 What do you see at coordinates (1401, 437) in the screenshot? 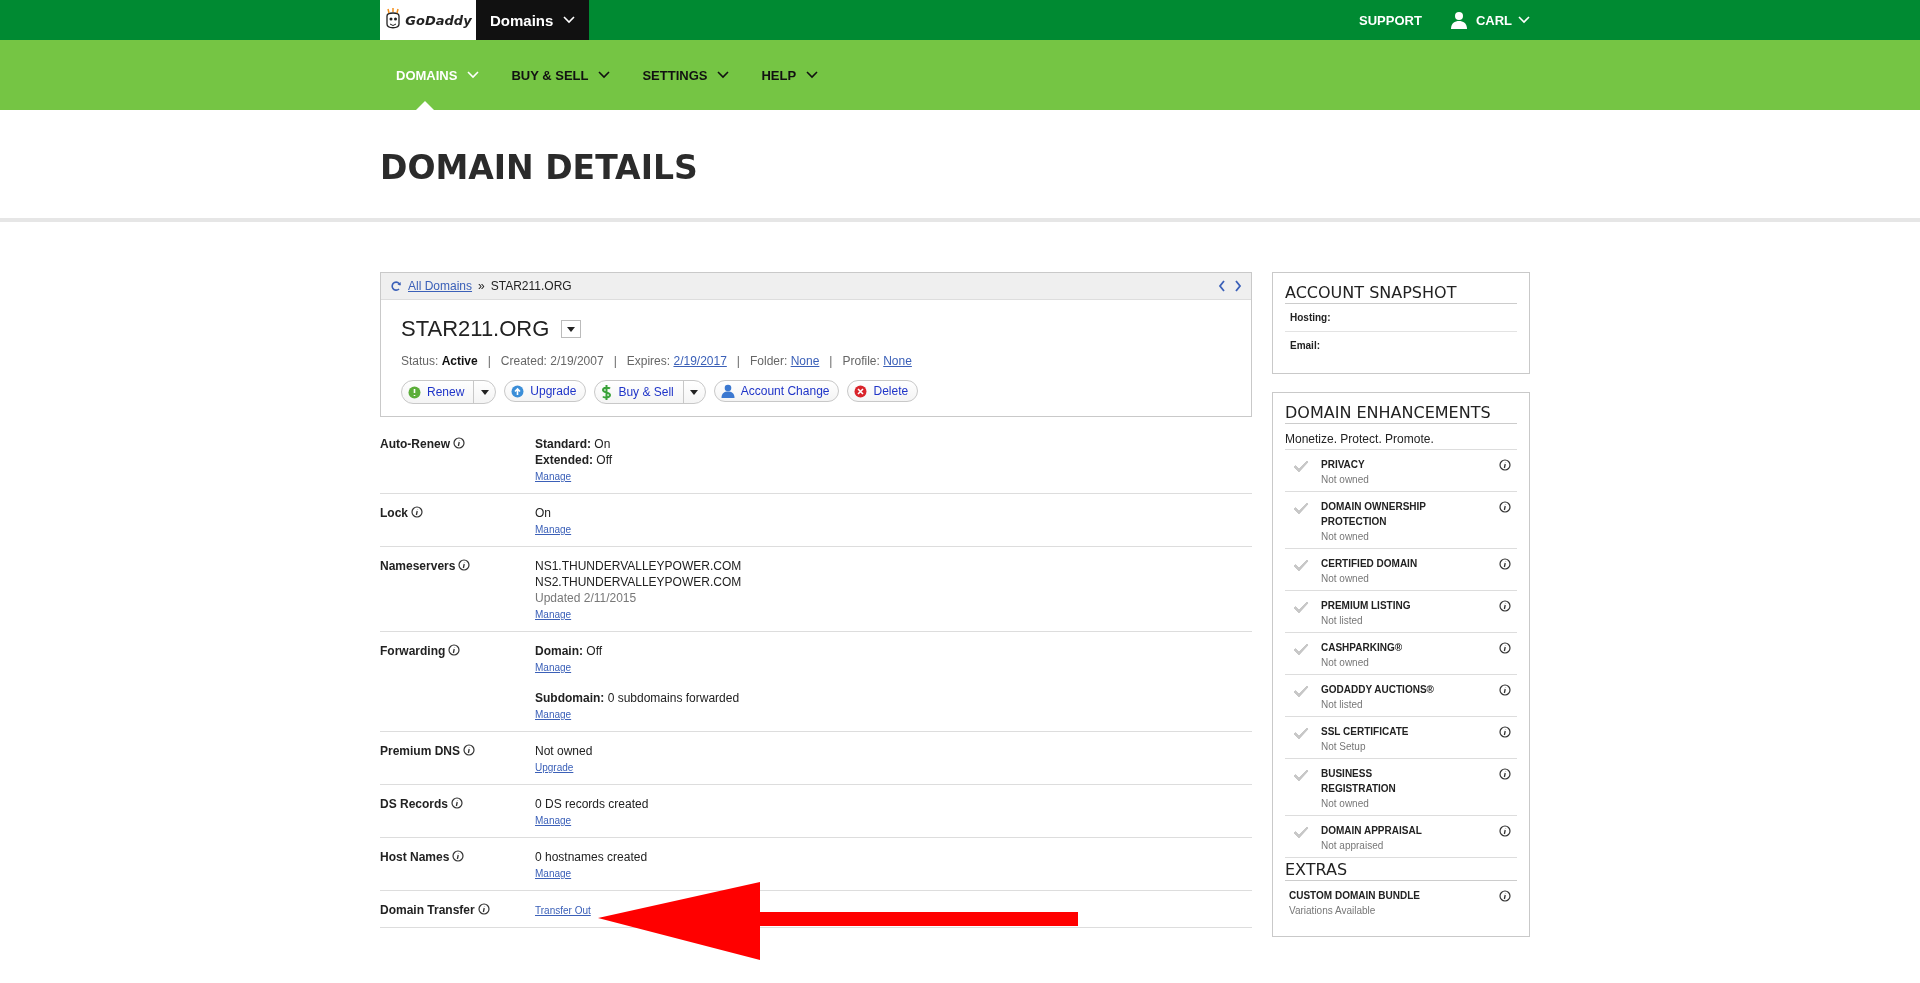
I see `tagline: Monetize. Protect. Promote.` at bounding box center [1401, 437].